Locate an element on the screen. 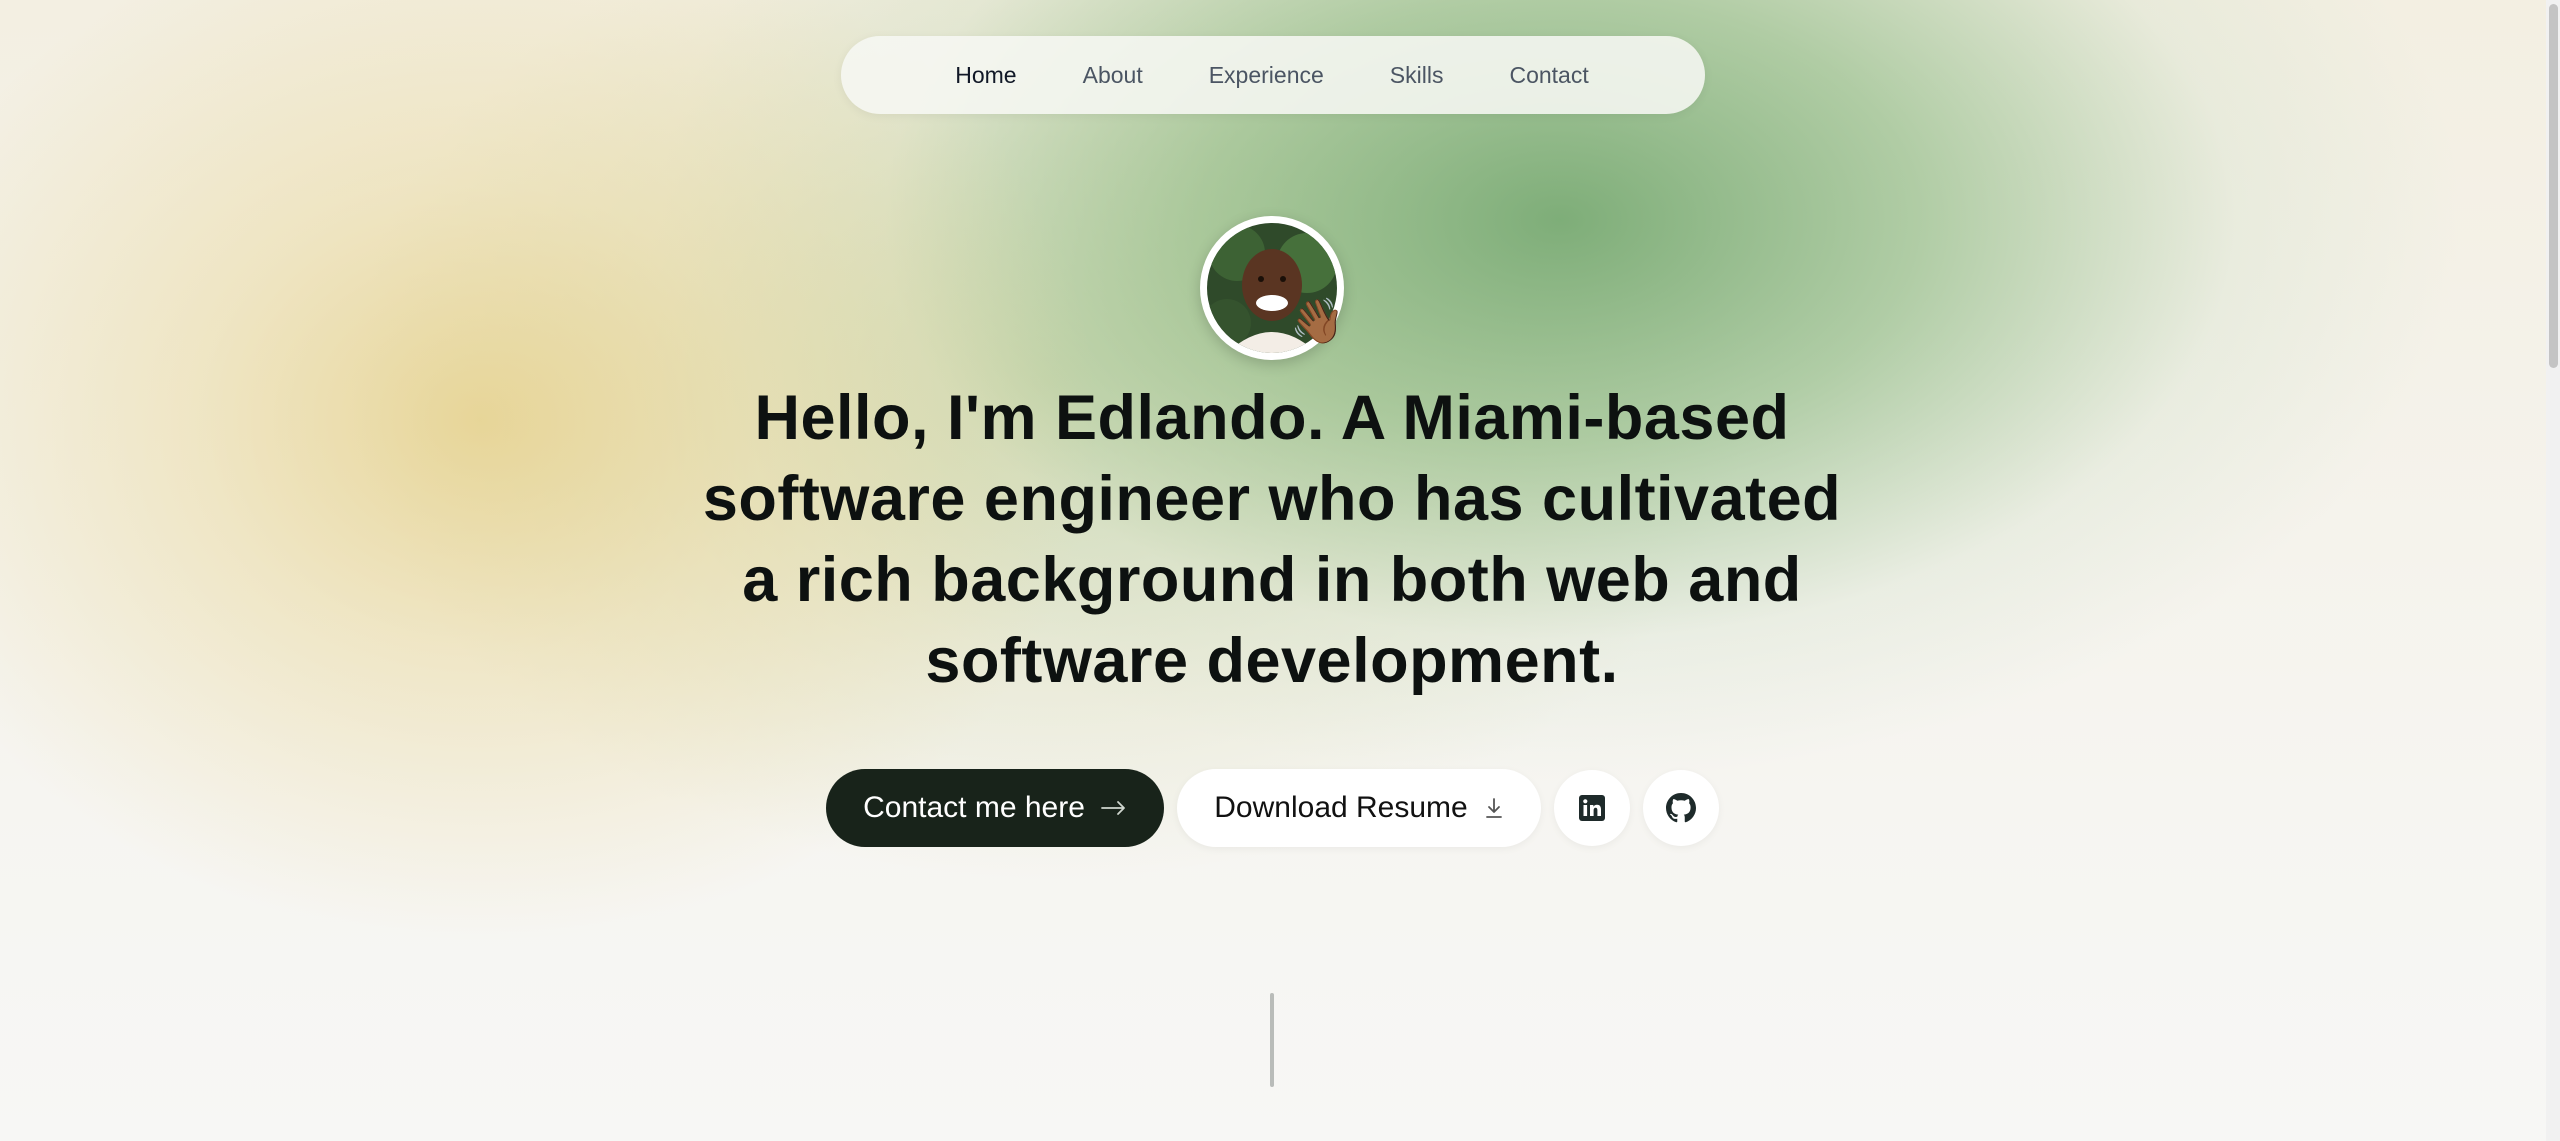 Image resolution: width=2560 pixels, height=1141 pixels. contact-button-label: Contact me here is located at coordinates (974, 807).